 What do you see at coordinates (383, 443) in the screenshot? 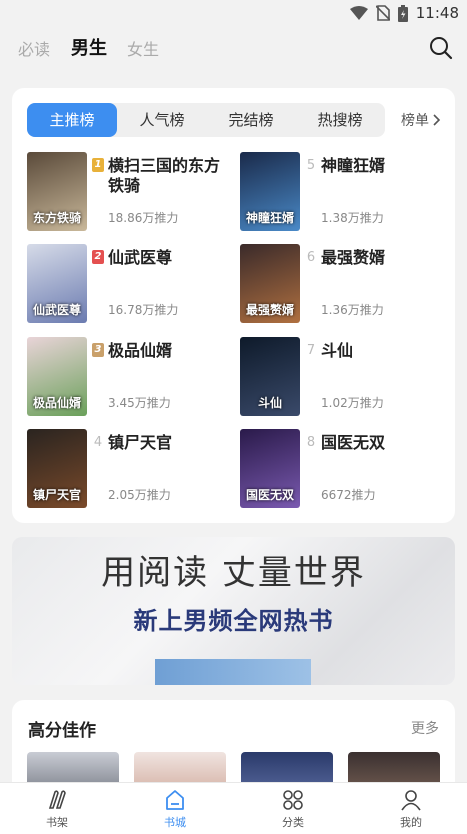
I see `book-title: 国医无双` at bounding box center [383, 443].